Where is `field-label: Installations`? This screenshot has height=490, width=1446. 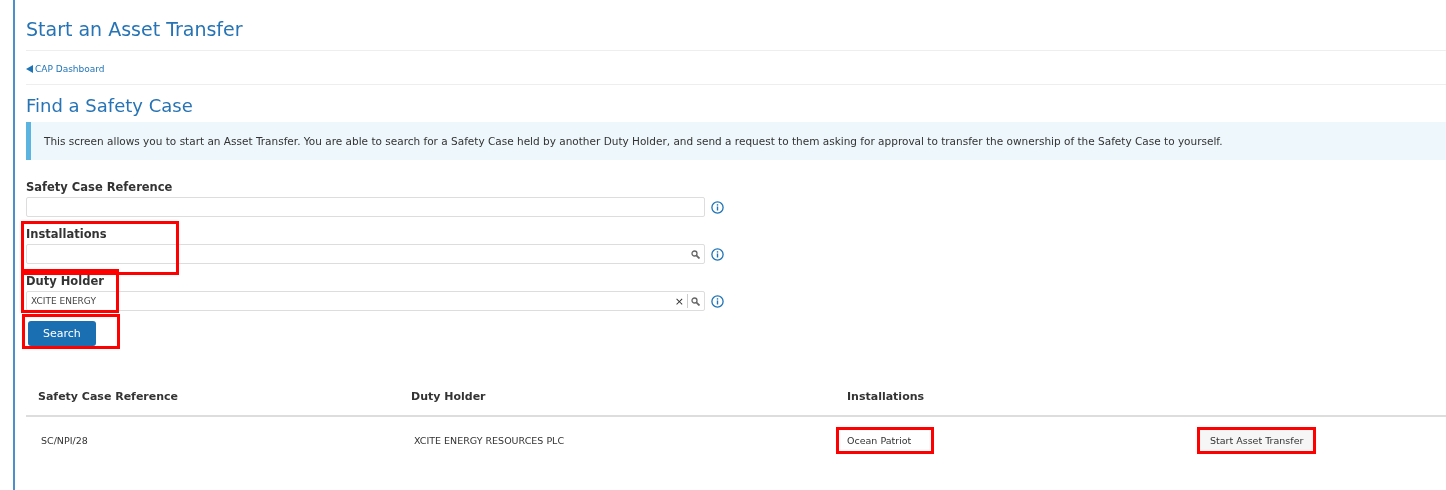 field-label: Installations is located at coordinates (67, 234).